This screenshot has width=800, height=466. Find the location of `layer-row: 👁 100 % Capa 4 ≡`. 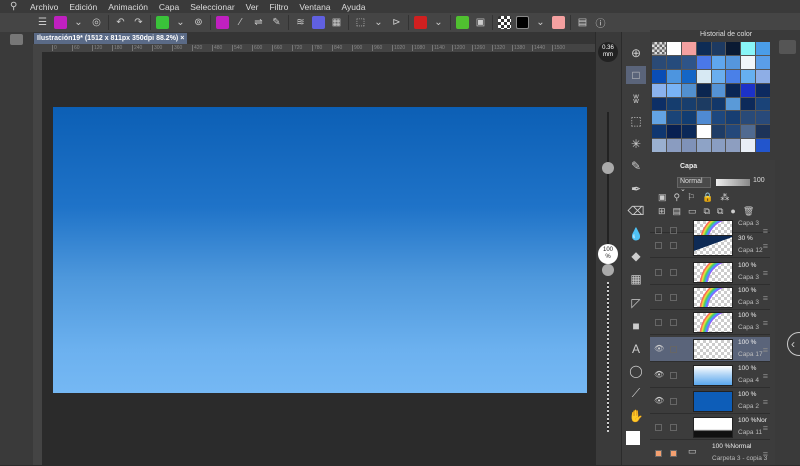

layer-row: 👁 100 % Capa 4 ≡ is located at coordinates (710, 375).